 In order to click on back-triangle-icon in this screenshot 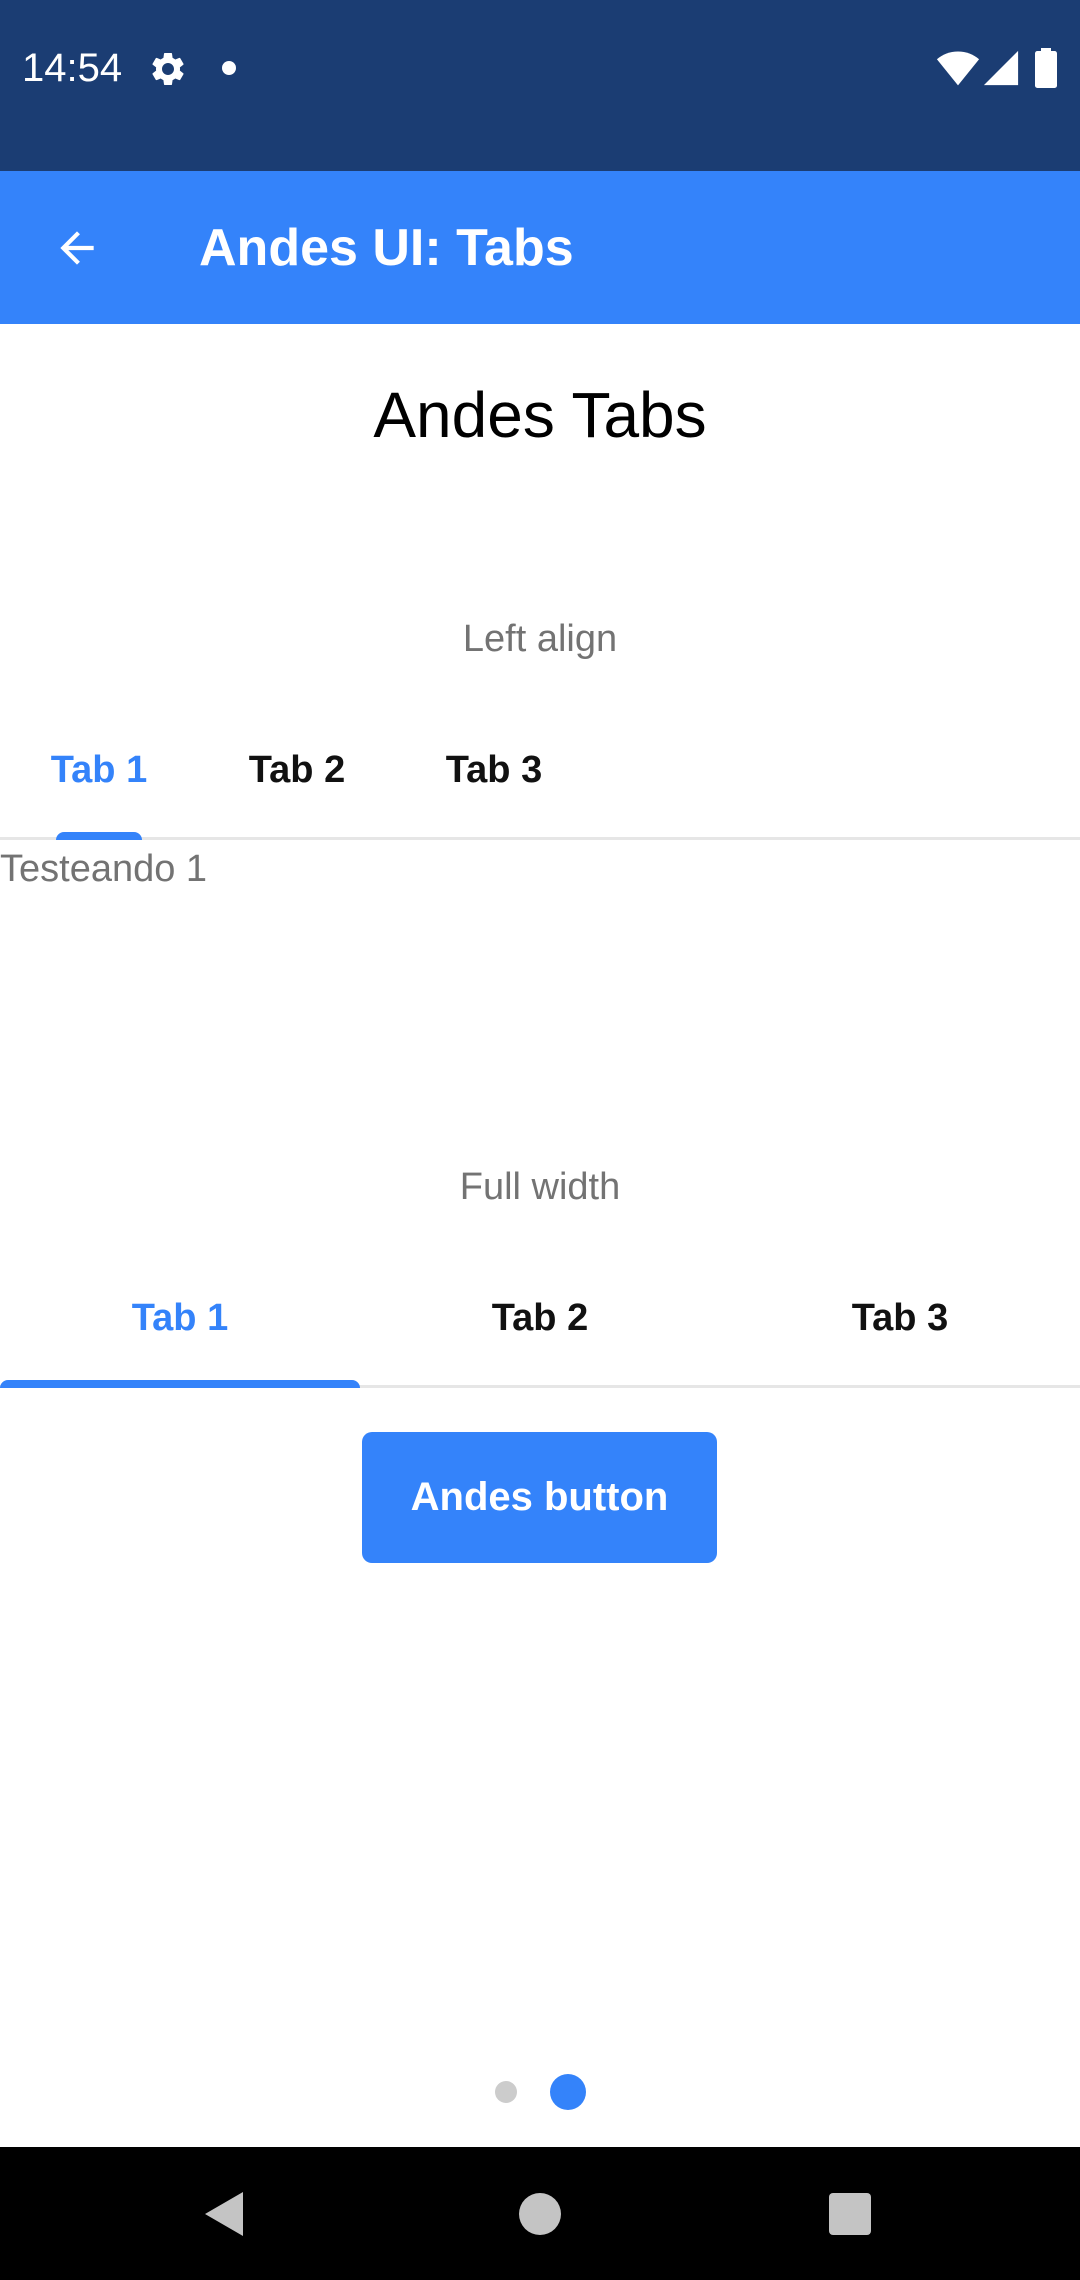, I will do `click(224, 2214)`.